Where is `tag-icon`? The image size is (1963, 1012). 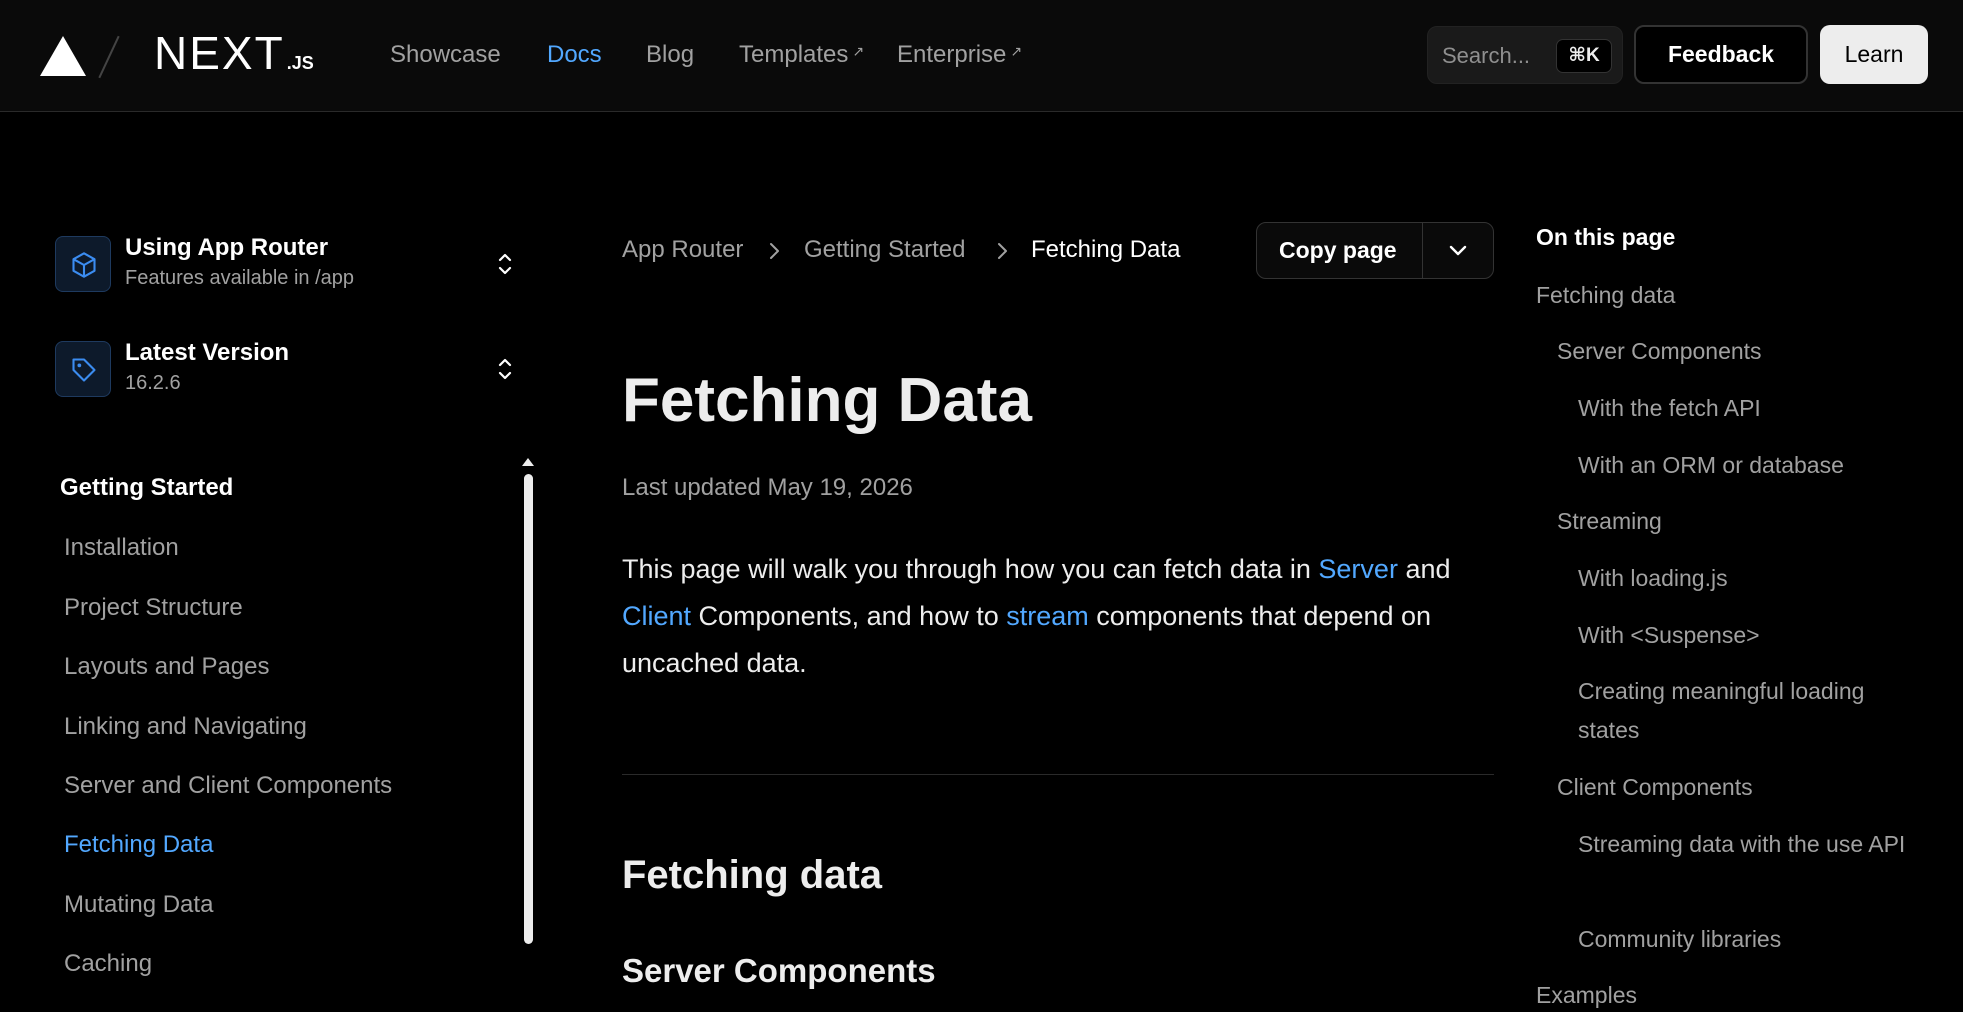
tag-icon is located at coordinates (84, 370).